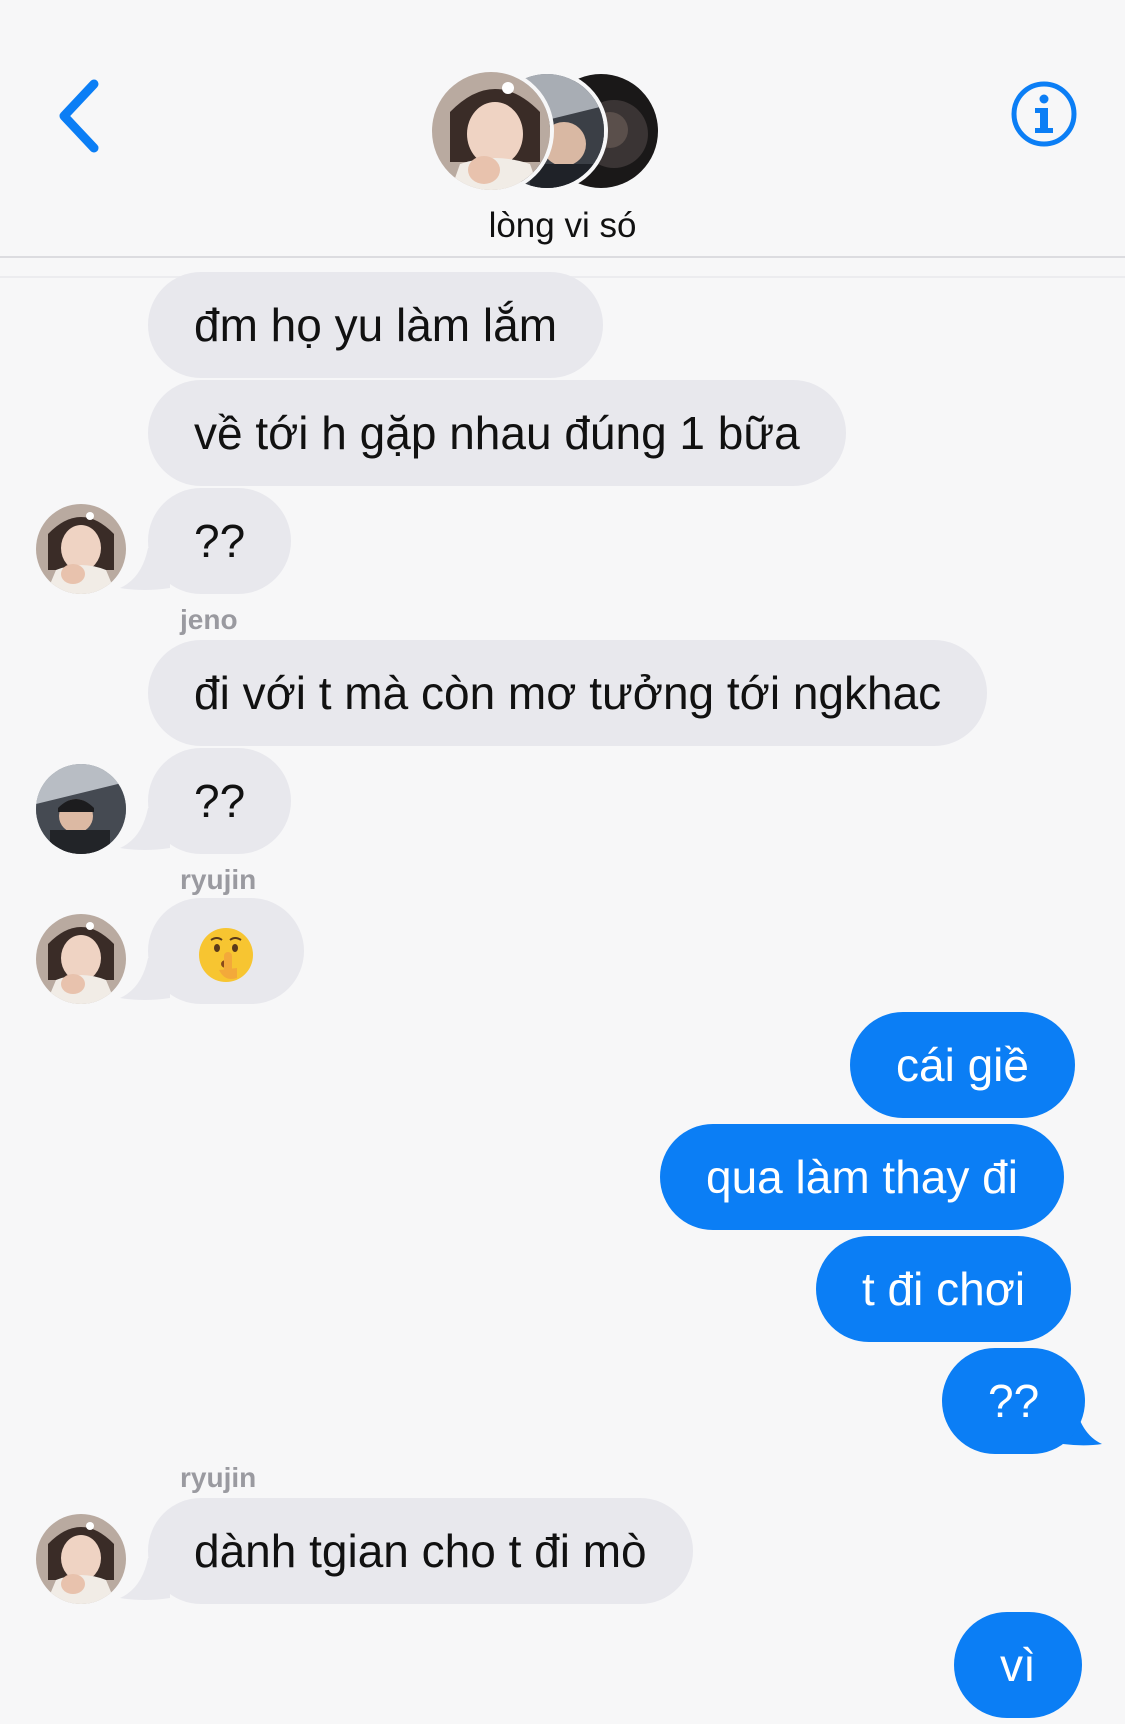 The width and height of the screenshot is (1125, 1724). I want to click on message-text: qua làm thay đi, so click(862, 1177).